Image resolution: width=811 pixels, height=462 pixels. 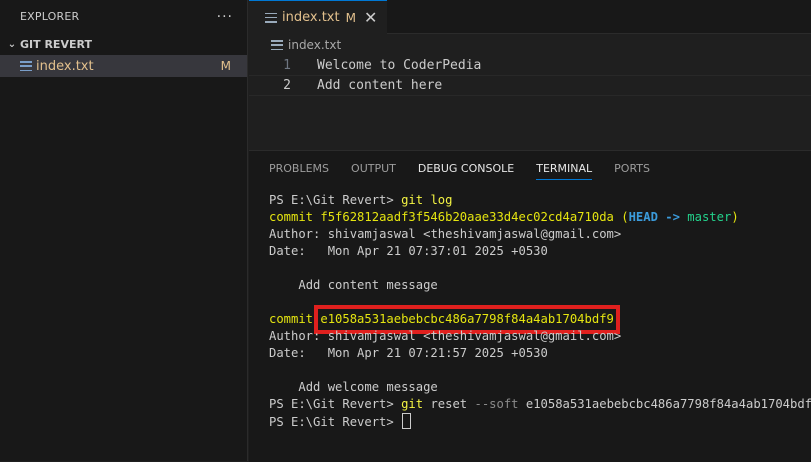 What do you see at coordinates (496, 404) in the screenshot?
I see `terminal-flag: --soft` at bounding box center [496, 404].